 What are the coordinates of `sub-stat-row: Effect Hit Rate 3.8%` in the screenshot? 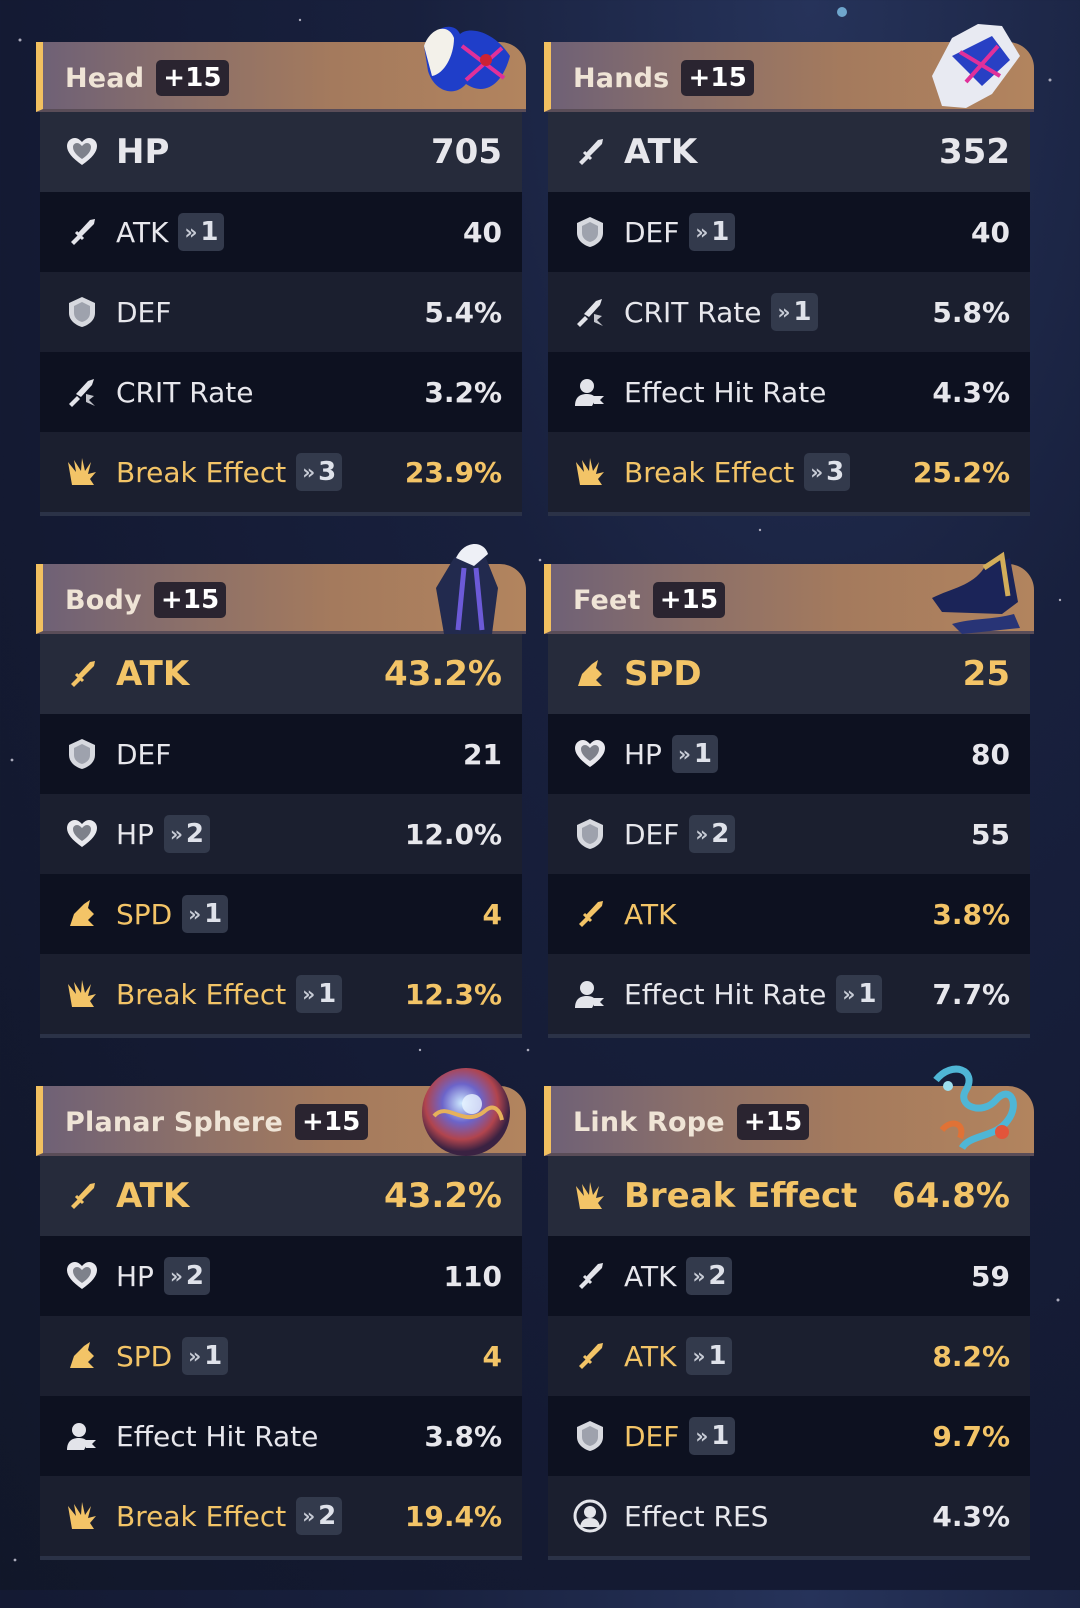 It's located at (281, 1436).